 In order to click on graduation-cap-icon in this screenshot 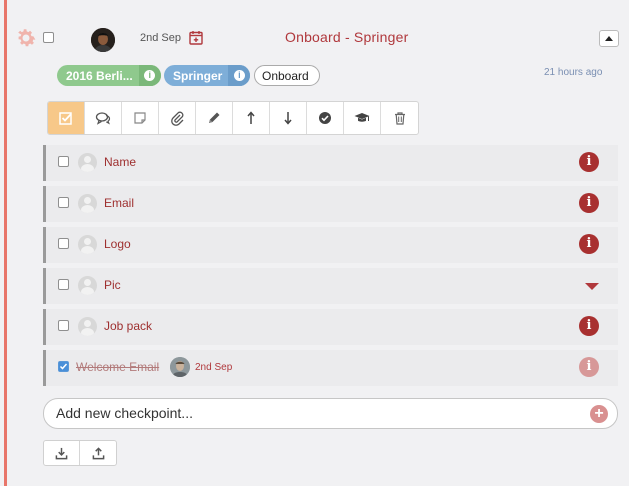, I will do `click(362, 117)`.